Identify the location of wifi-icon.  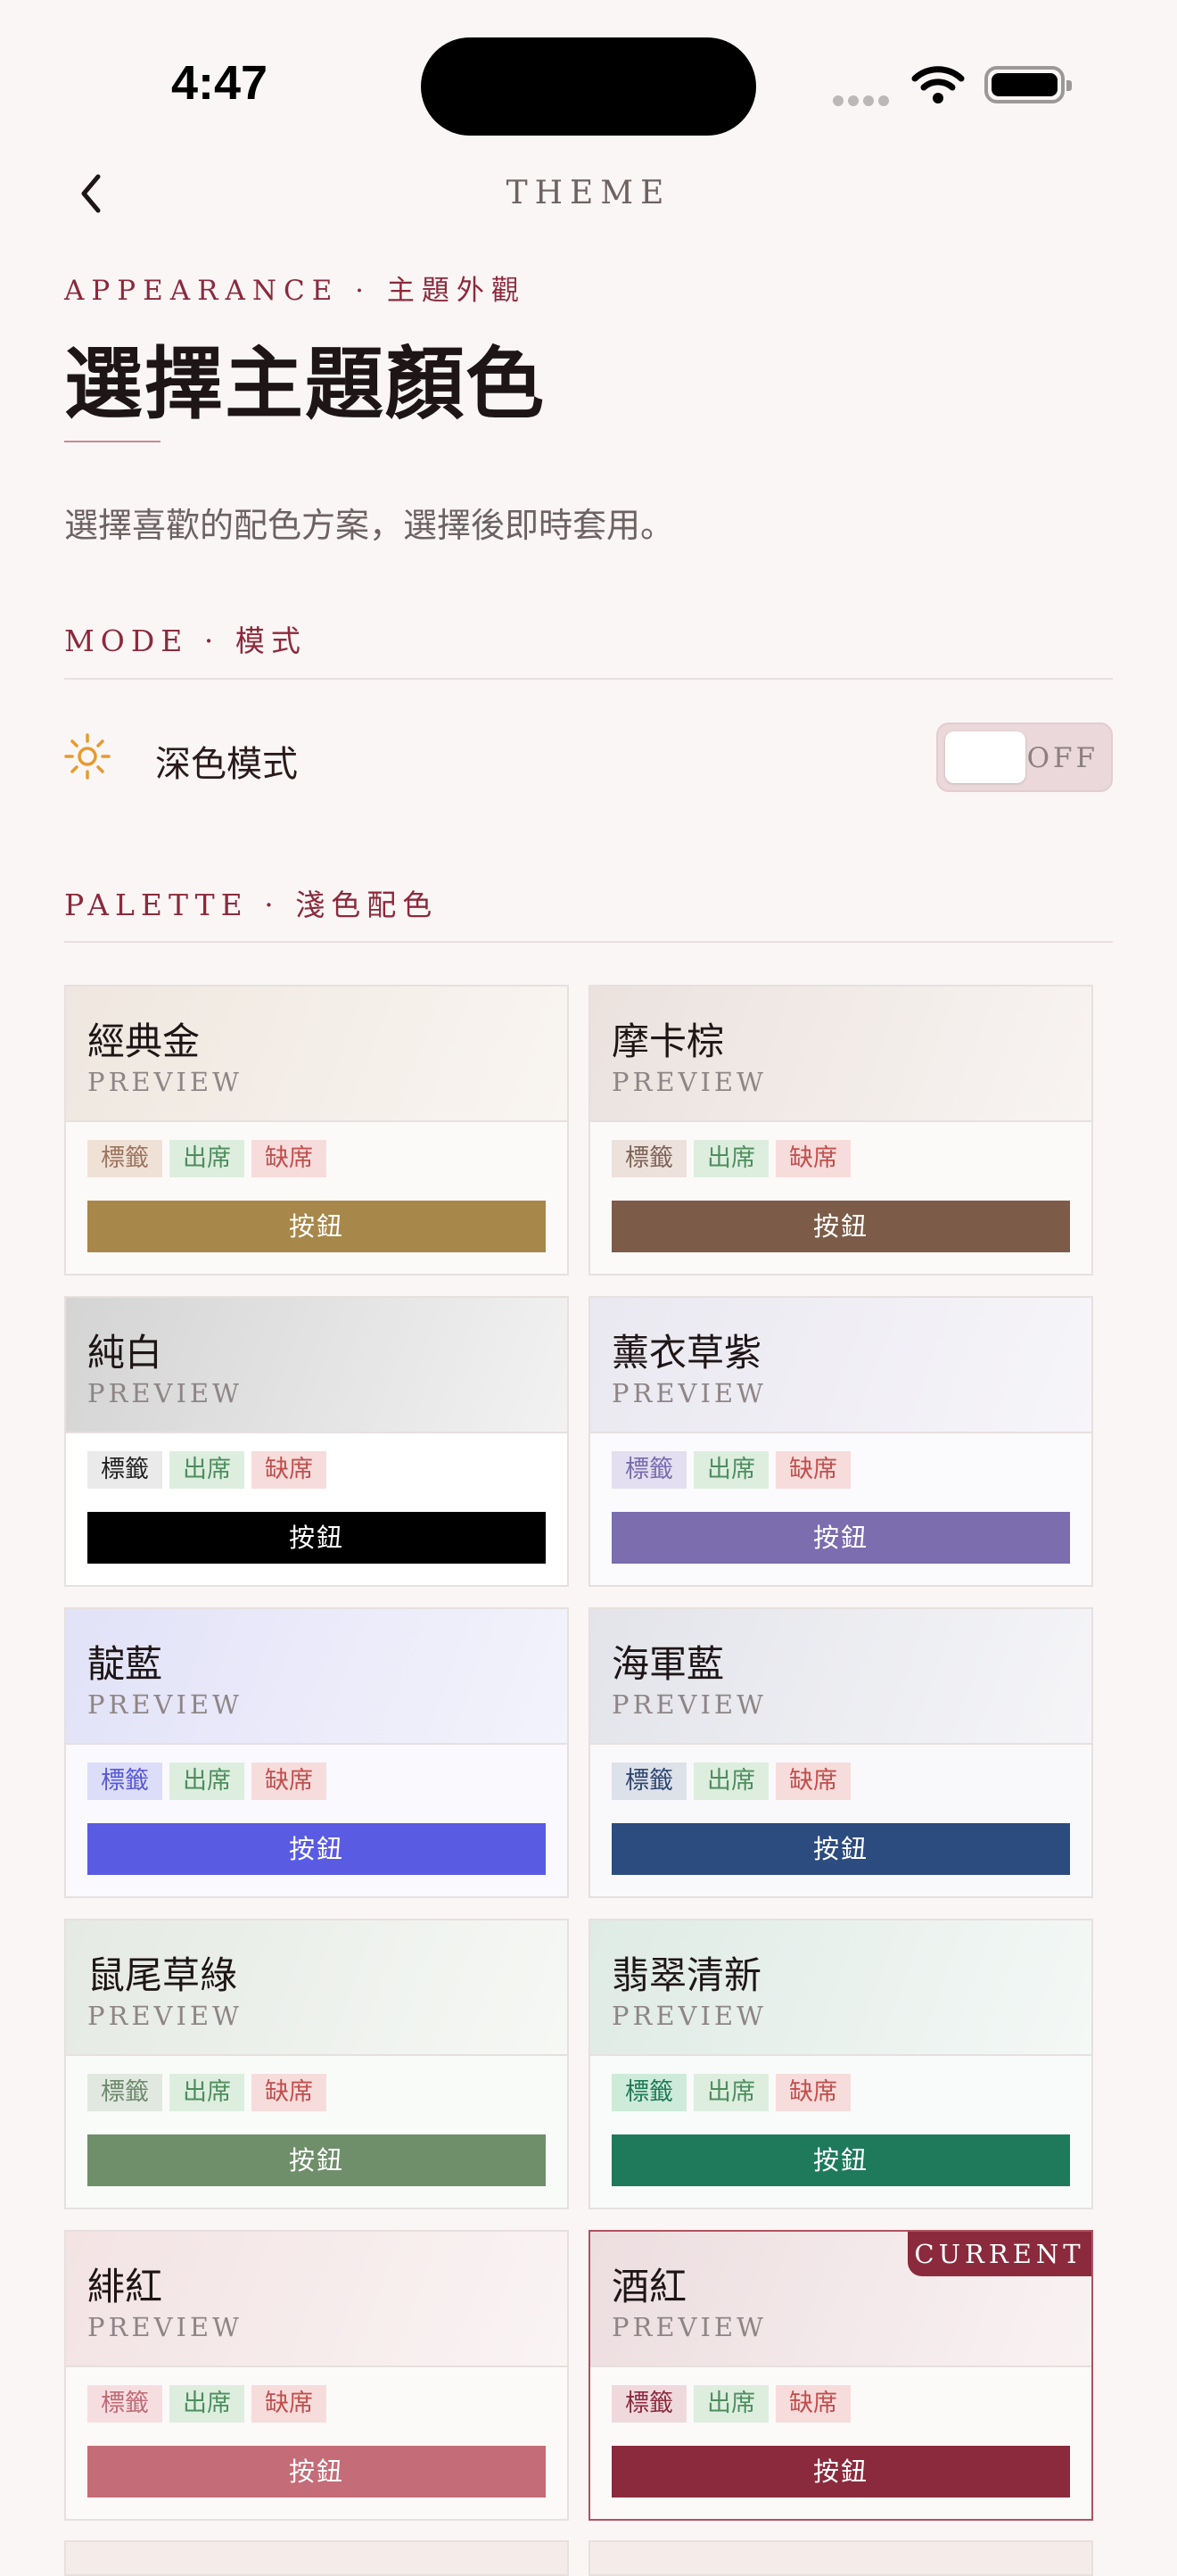
(938, 84).